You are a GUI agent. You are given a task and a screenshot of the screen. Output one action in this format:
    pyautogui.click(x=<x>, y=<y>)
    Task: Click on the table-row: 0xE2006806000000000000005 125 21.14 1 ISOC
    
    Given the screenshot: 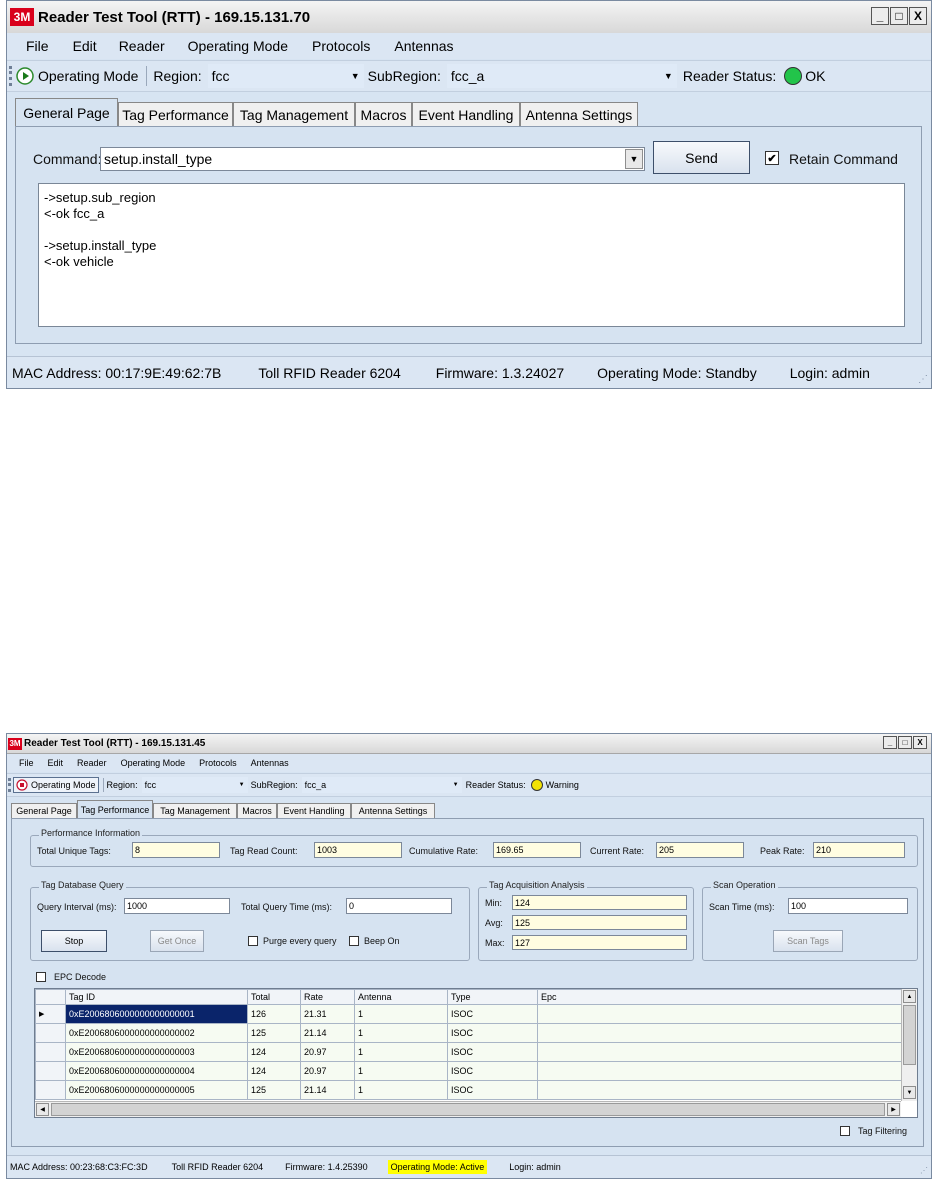 What is the action you would take?
    pyautogui.click(x=468, y=1090)
    